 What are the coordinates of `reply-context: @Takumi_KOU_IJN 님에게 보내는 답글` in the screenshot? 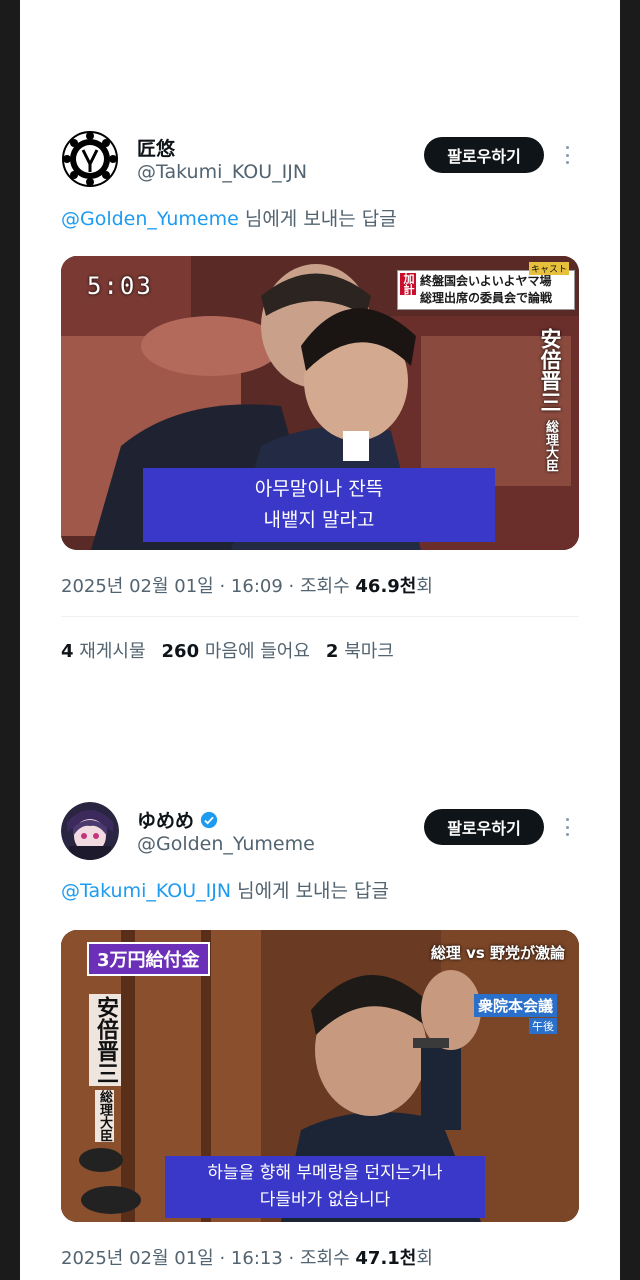 It's located at (225, 889).